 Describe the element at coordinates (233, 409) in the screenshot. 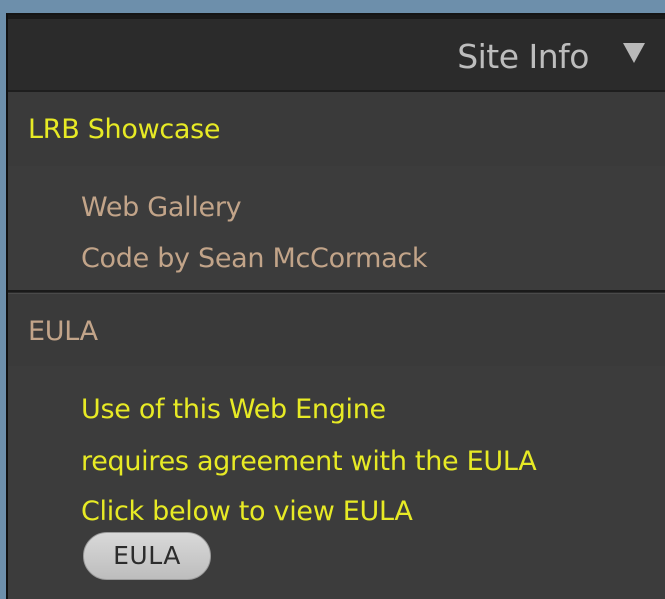

I see `eula-line-1: Use of this Web Engine` at that location.